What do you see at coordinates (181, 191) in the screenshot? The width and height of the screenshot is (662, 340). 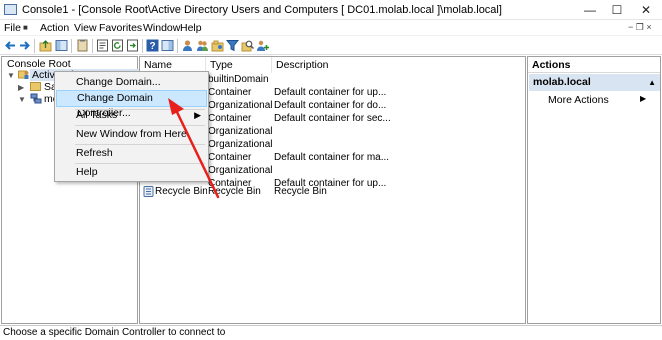 I see `table-cell-name: Recycle Bin` at bounding box center [181, 191].